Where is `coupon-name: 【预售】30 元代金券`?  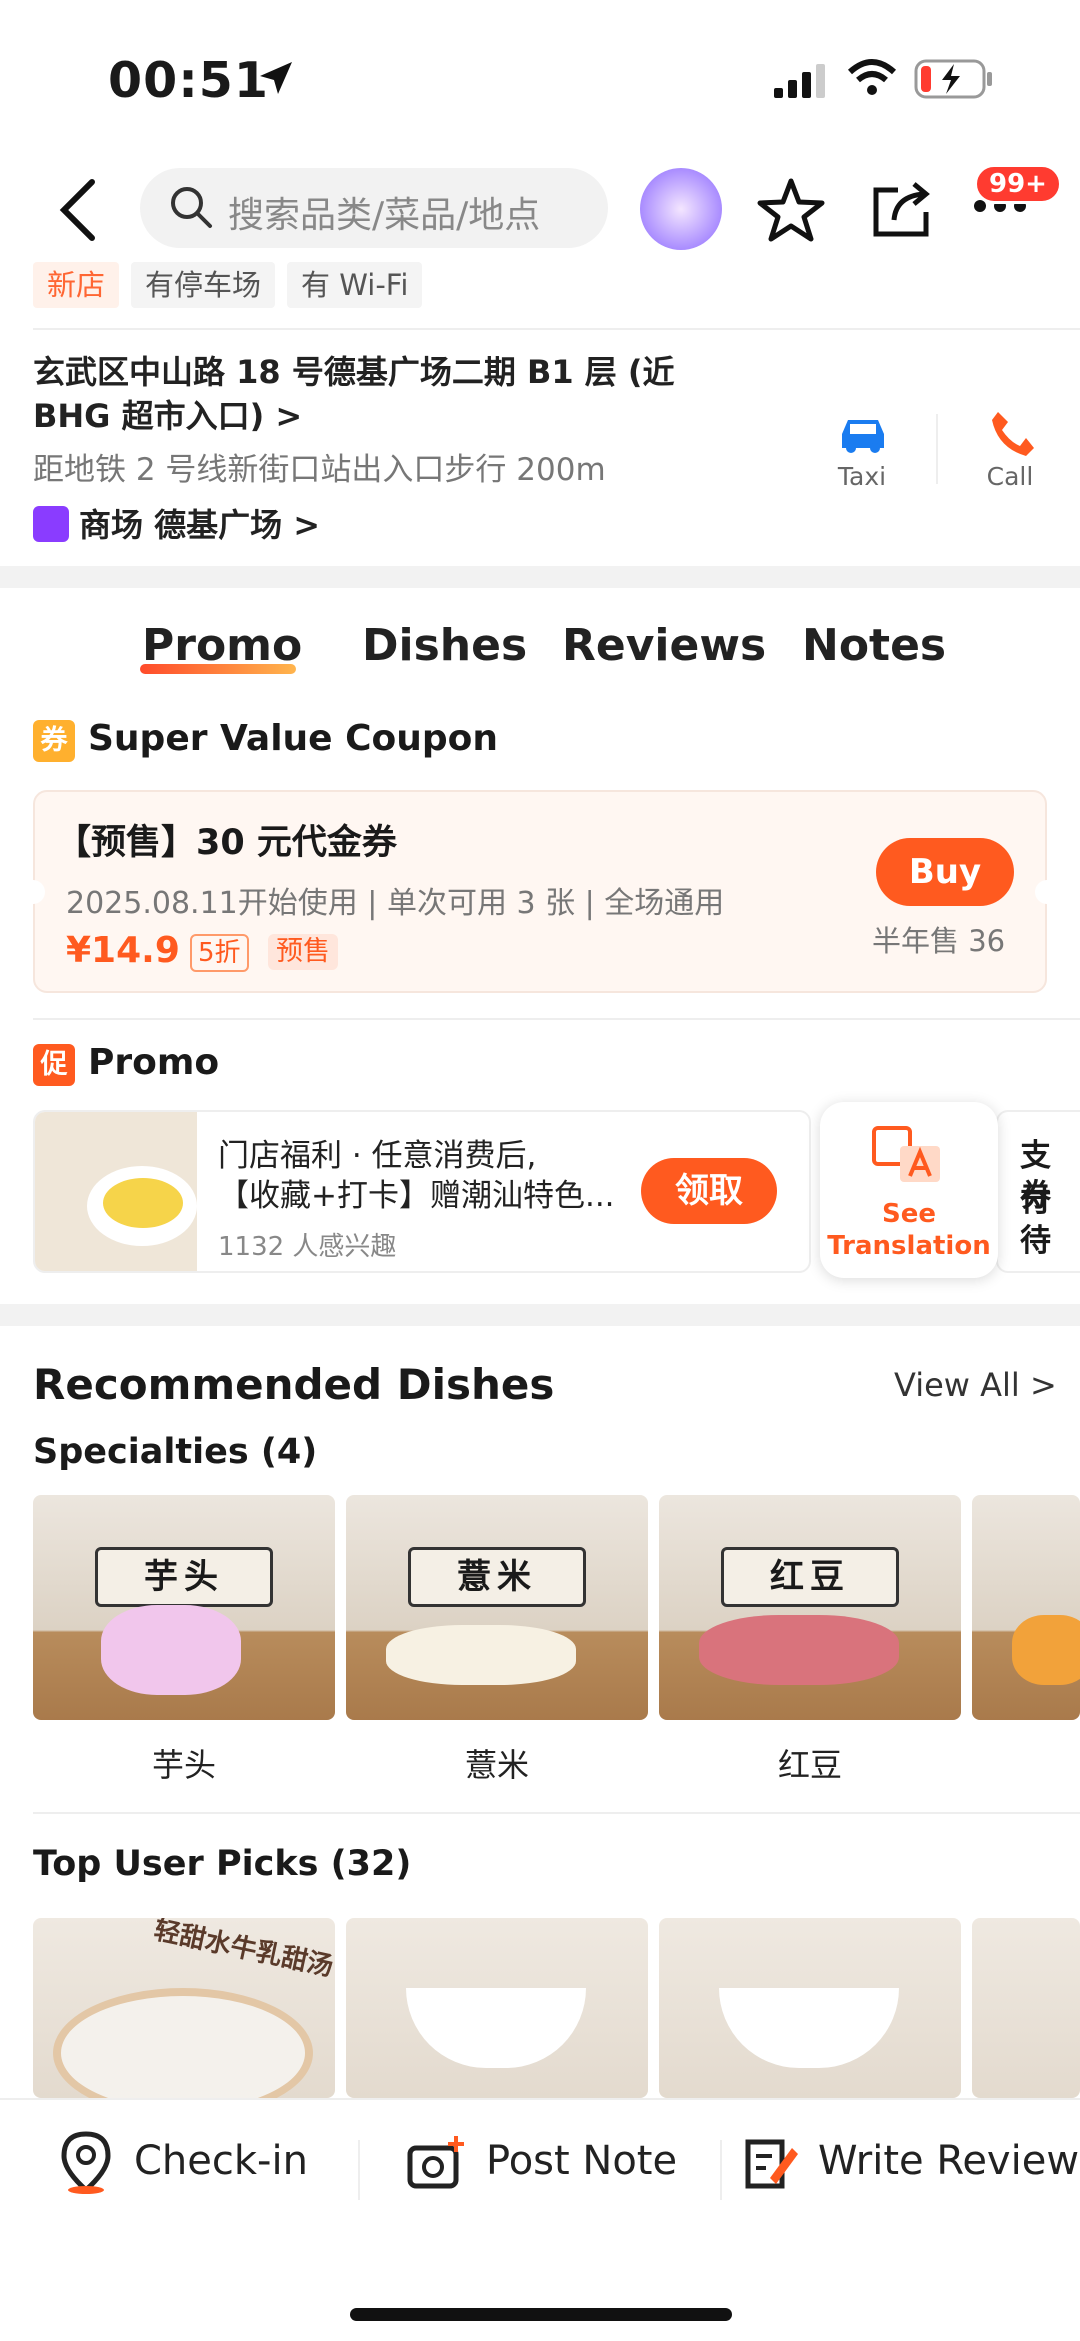
coupon-name: 【预售】30 元代金券 is located at coordinates (226, 843).